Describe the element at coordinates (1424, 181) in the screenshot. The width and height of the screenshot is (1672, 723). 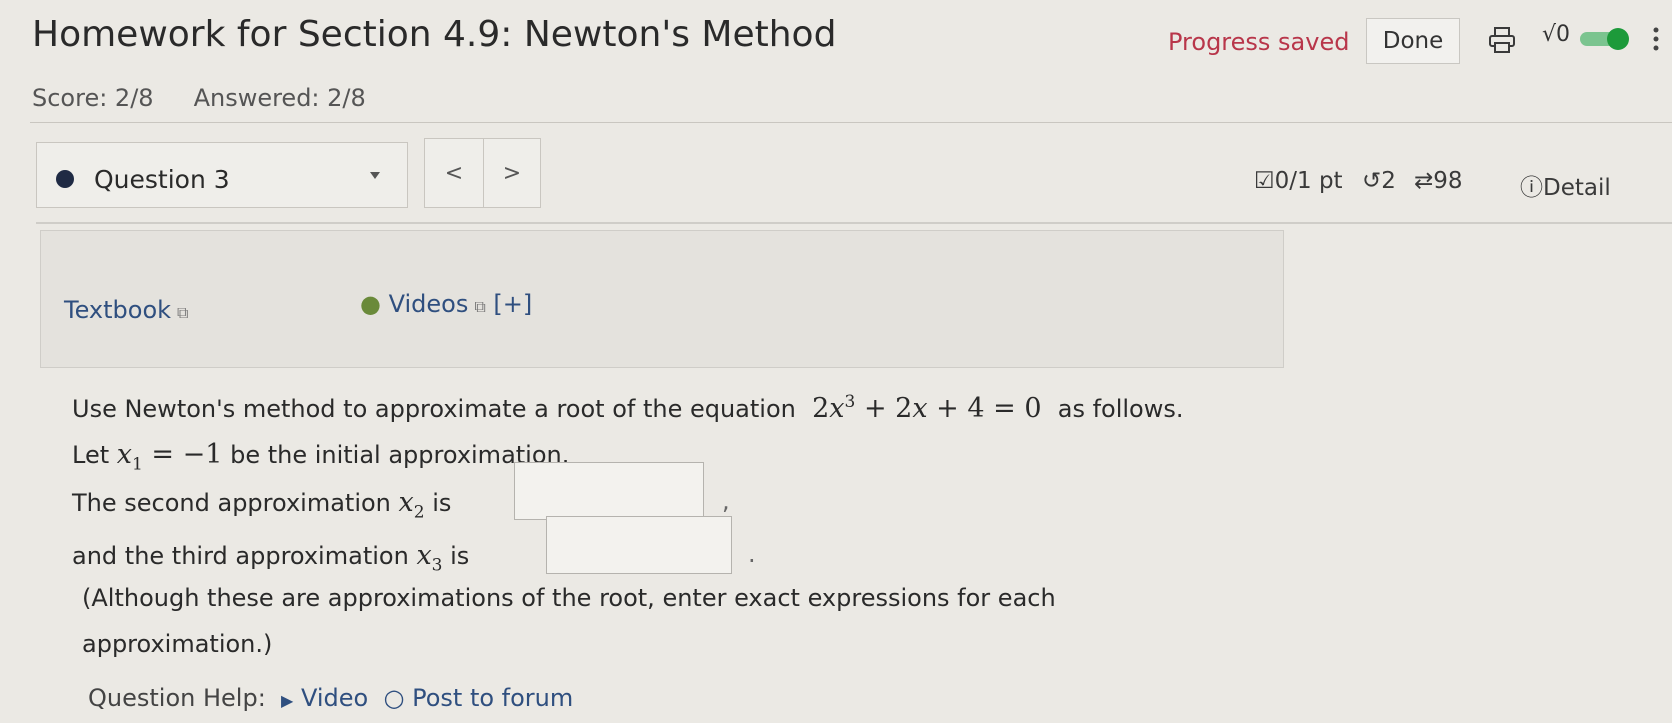
I see `attempts-icon: ⇄` at that location.